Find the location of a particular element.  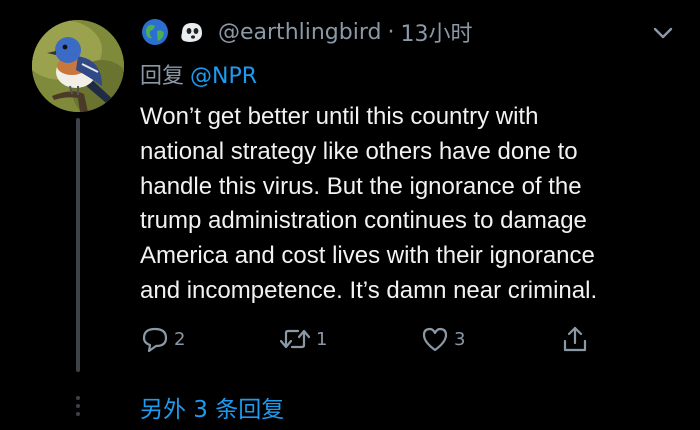

thread-line is located at coordinates (78, 245).